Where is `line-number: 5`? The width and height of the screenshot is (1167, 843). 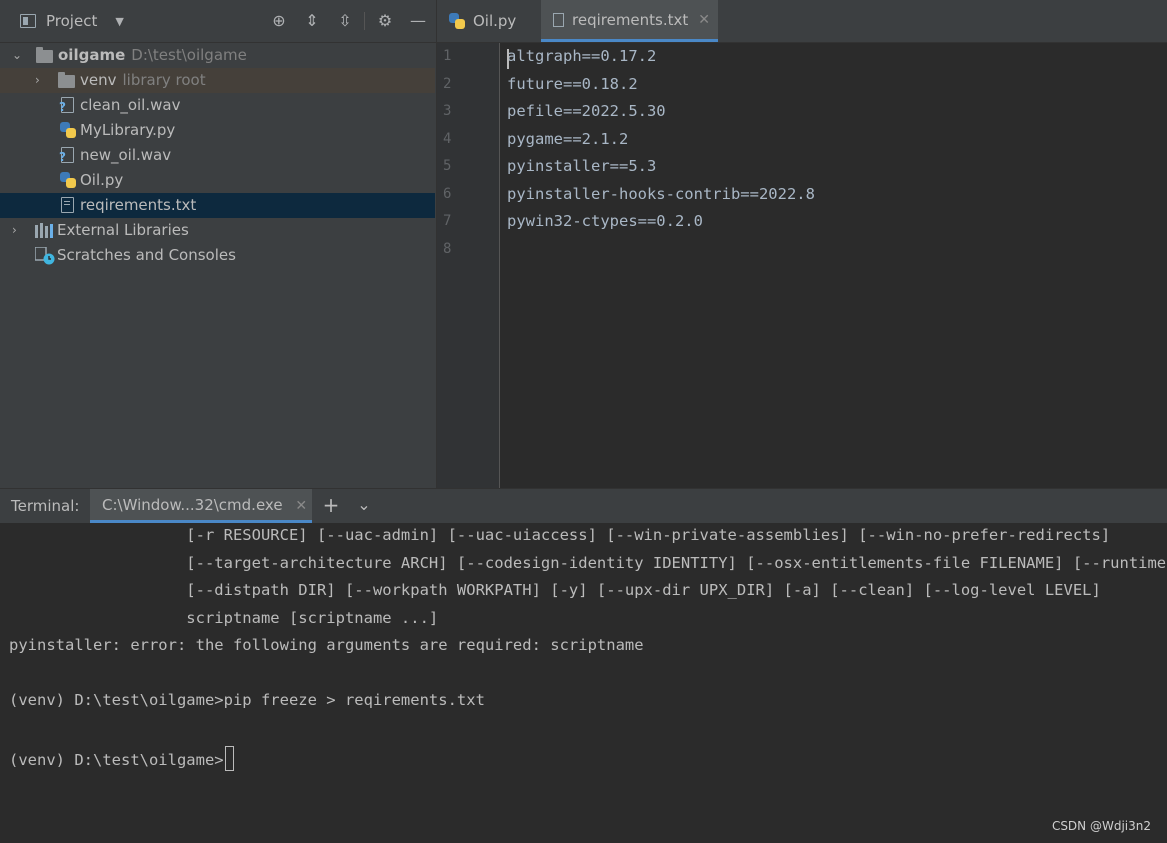
line-number: 5 is located at coordinates (447, 166).